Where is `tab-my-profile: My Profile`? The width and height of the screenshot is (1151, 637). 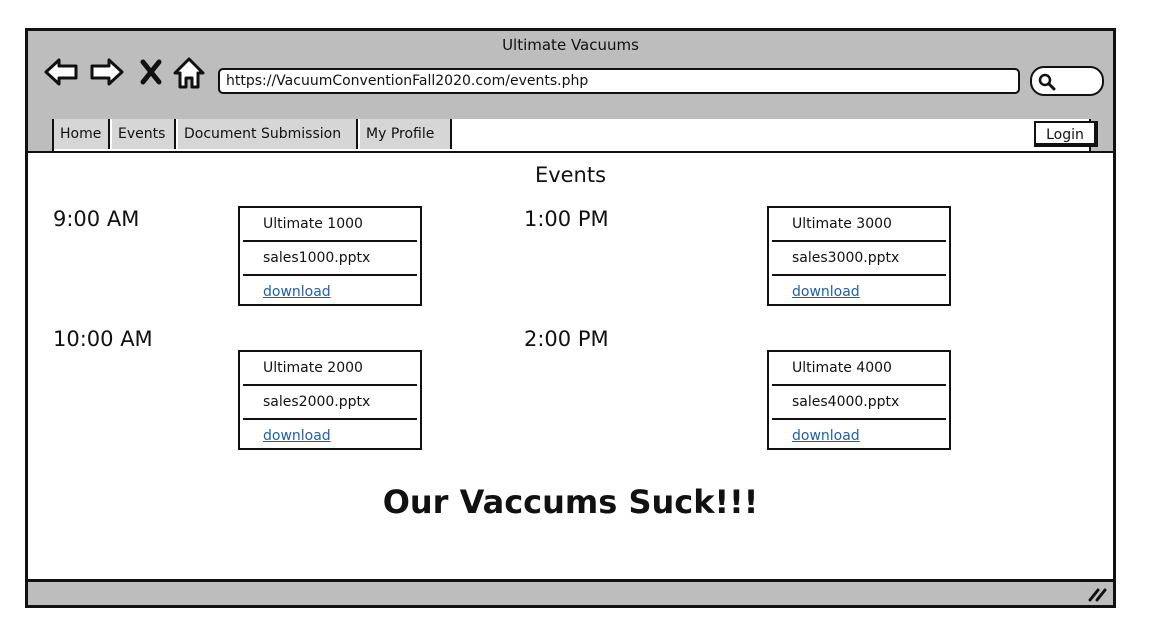
tab-my-profile: My Profile is located at coordinates (406, 134).